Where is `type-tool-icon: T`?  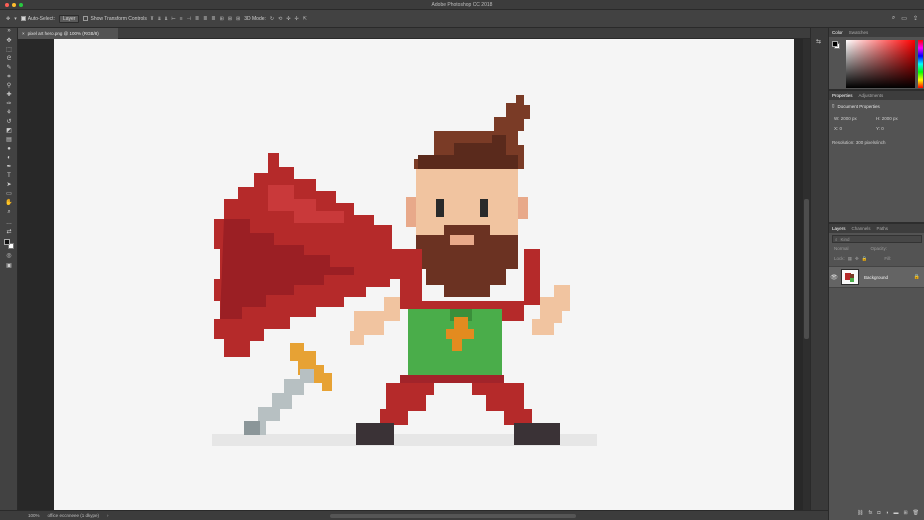 type-tool-icon: T is located at coordinates (9, 176).